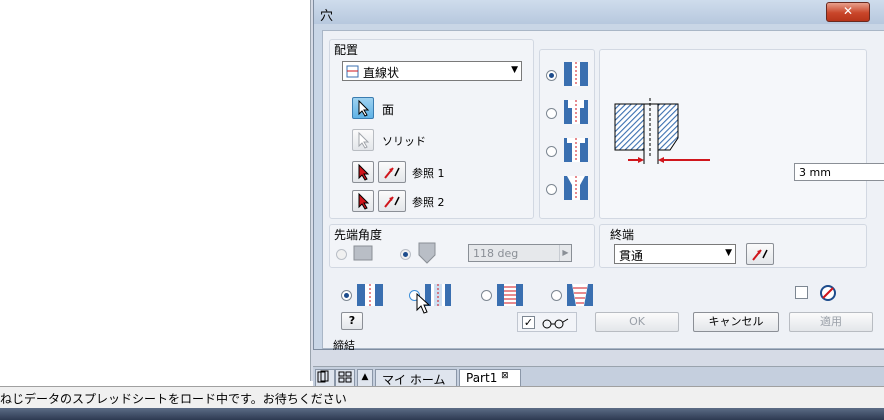  What do you see at coordinates (432, 71) in the screenshot?
I see `placement-type-select: 直線状 ▼` at bounding box center [432, 71].